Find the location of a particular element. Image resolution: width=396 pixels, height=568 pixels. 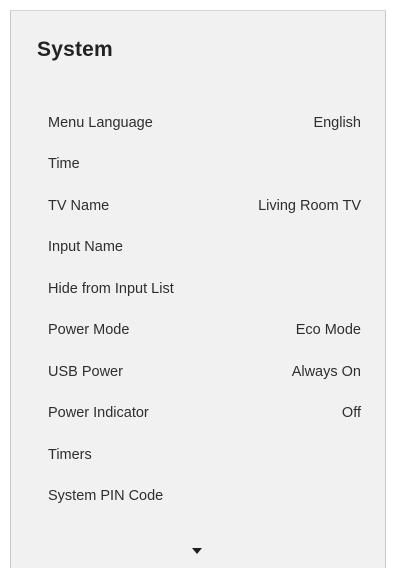

menu-item-usb-power: USB Power Always On is located at coordinates (204, 372).